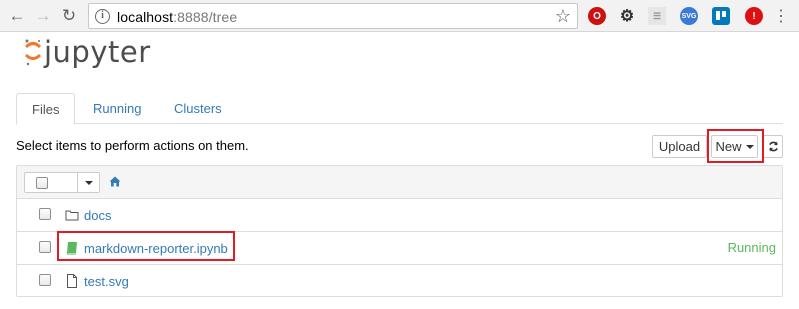  What do you see at coordinates (399, 182) in the screenshot?
I see `file-list-header` at bounding box center [399, 182].